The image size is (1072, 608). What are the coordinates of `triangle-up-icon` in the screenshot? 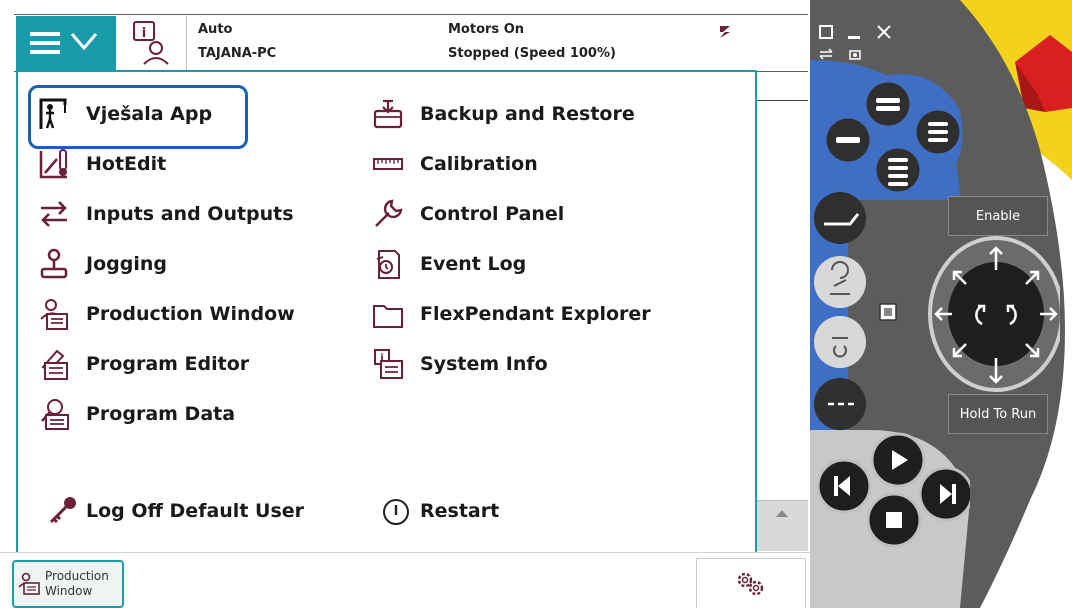 It's located at (782, 513).